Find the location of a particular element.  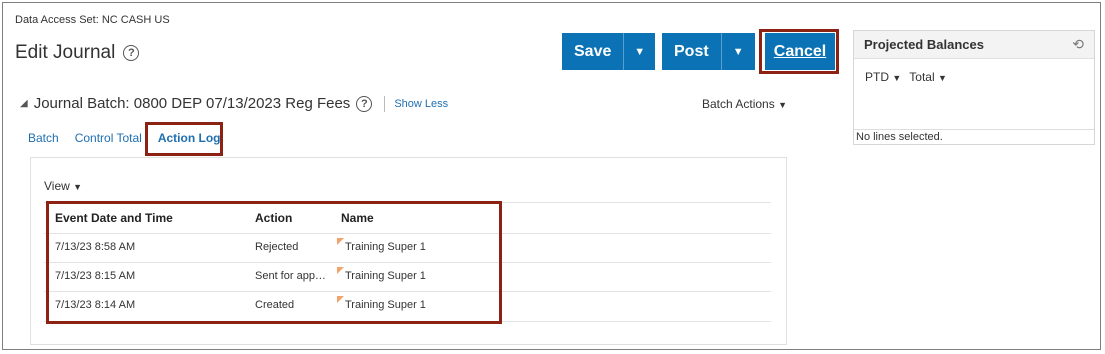

projected-balances-title: Projected Balances is located at coordinates (924, 44).